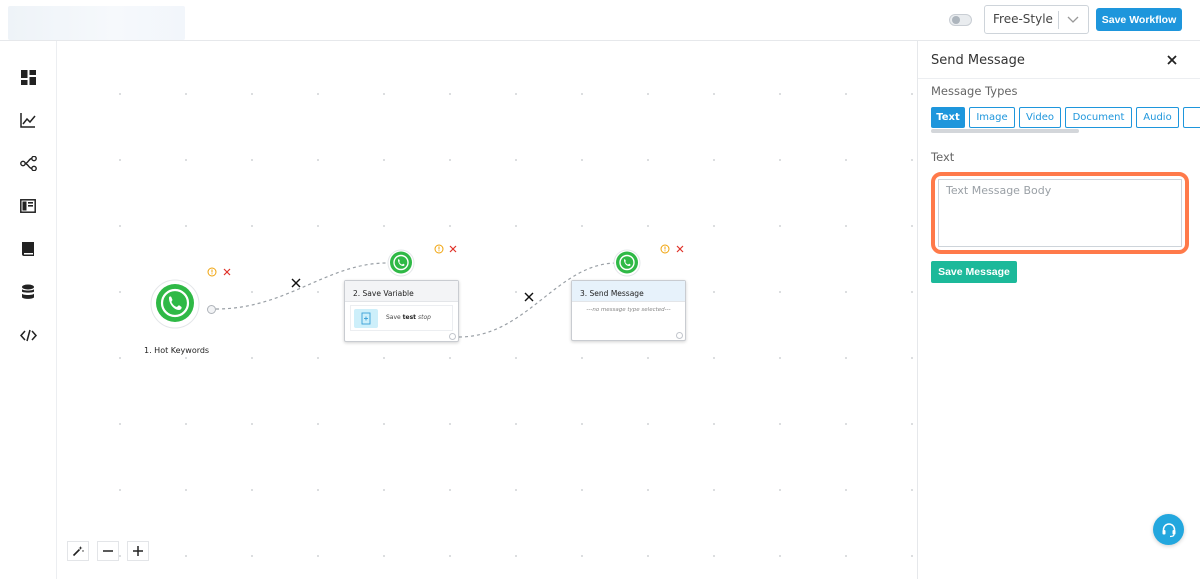 The image size is (1200, 579). Describe the element at coordinates (1059, 78) in the screenshot. I see `panel-divider` at that location.